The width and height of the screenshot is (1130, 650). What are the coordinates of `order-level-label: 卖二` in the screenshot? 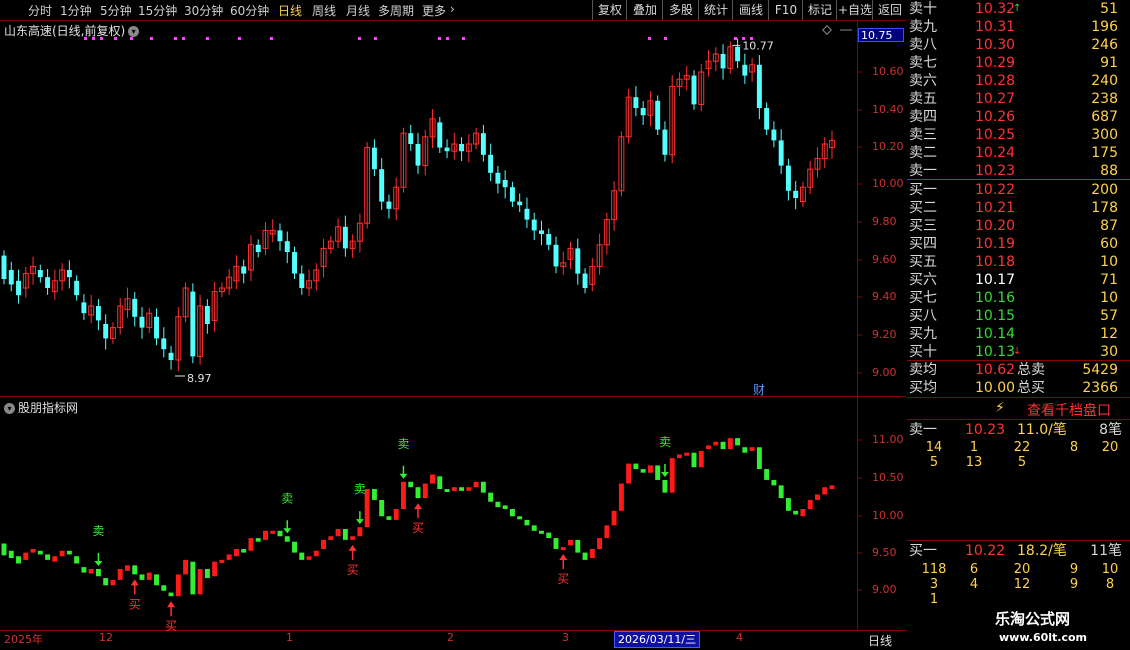 It's located at (923, 153).